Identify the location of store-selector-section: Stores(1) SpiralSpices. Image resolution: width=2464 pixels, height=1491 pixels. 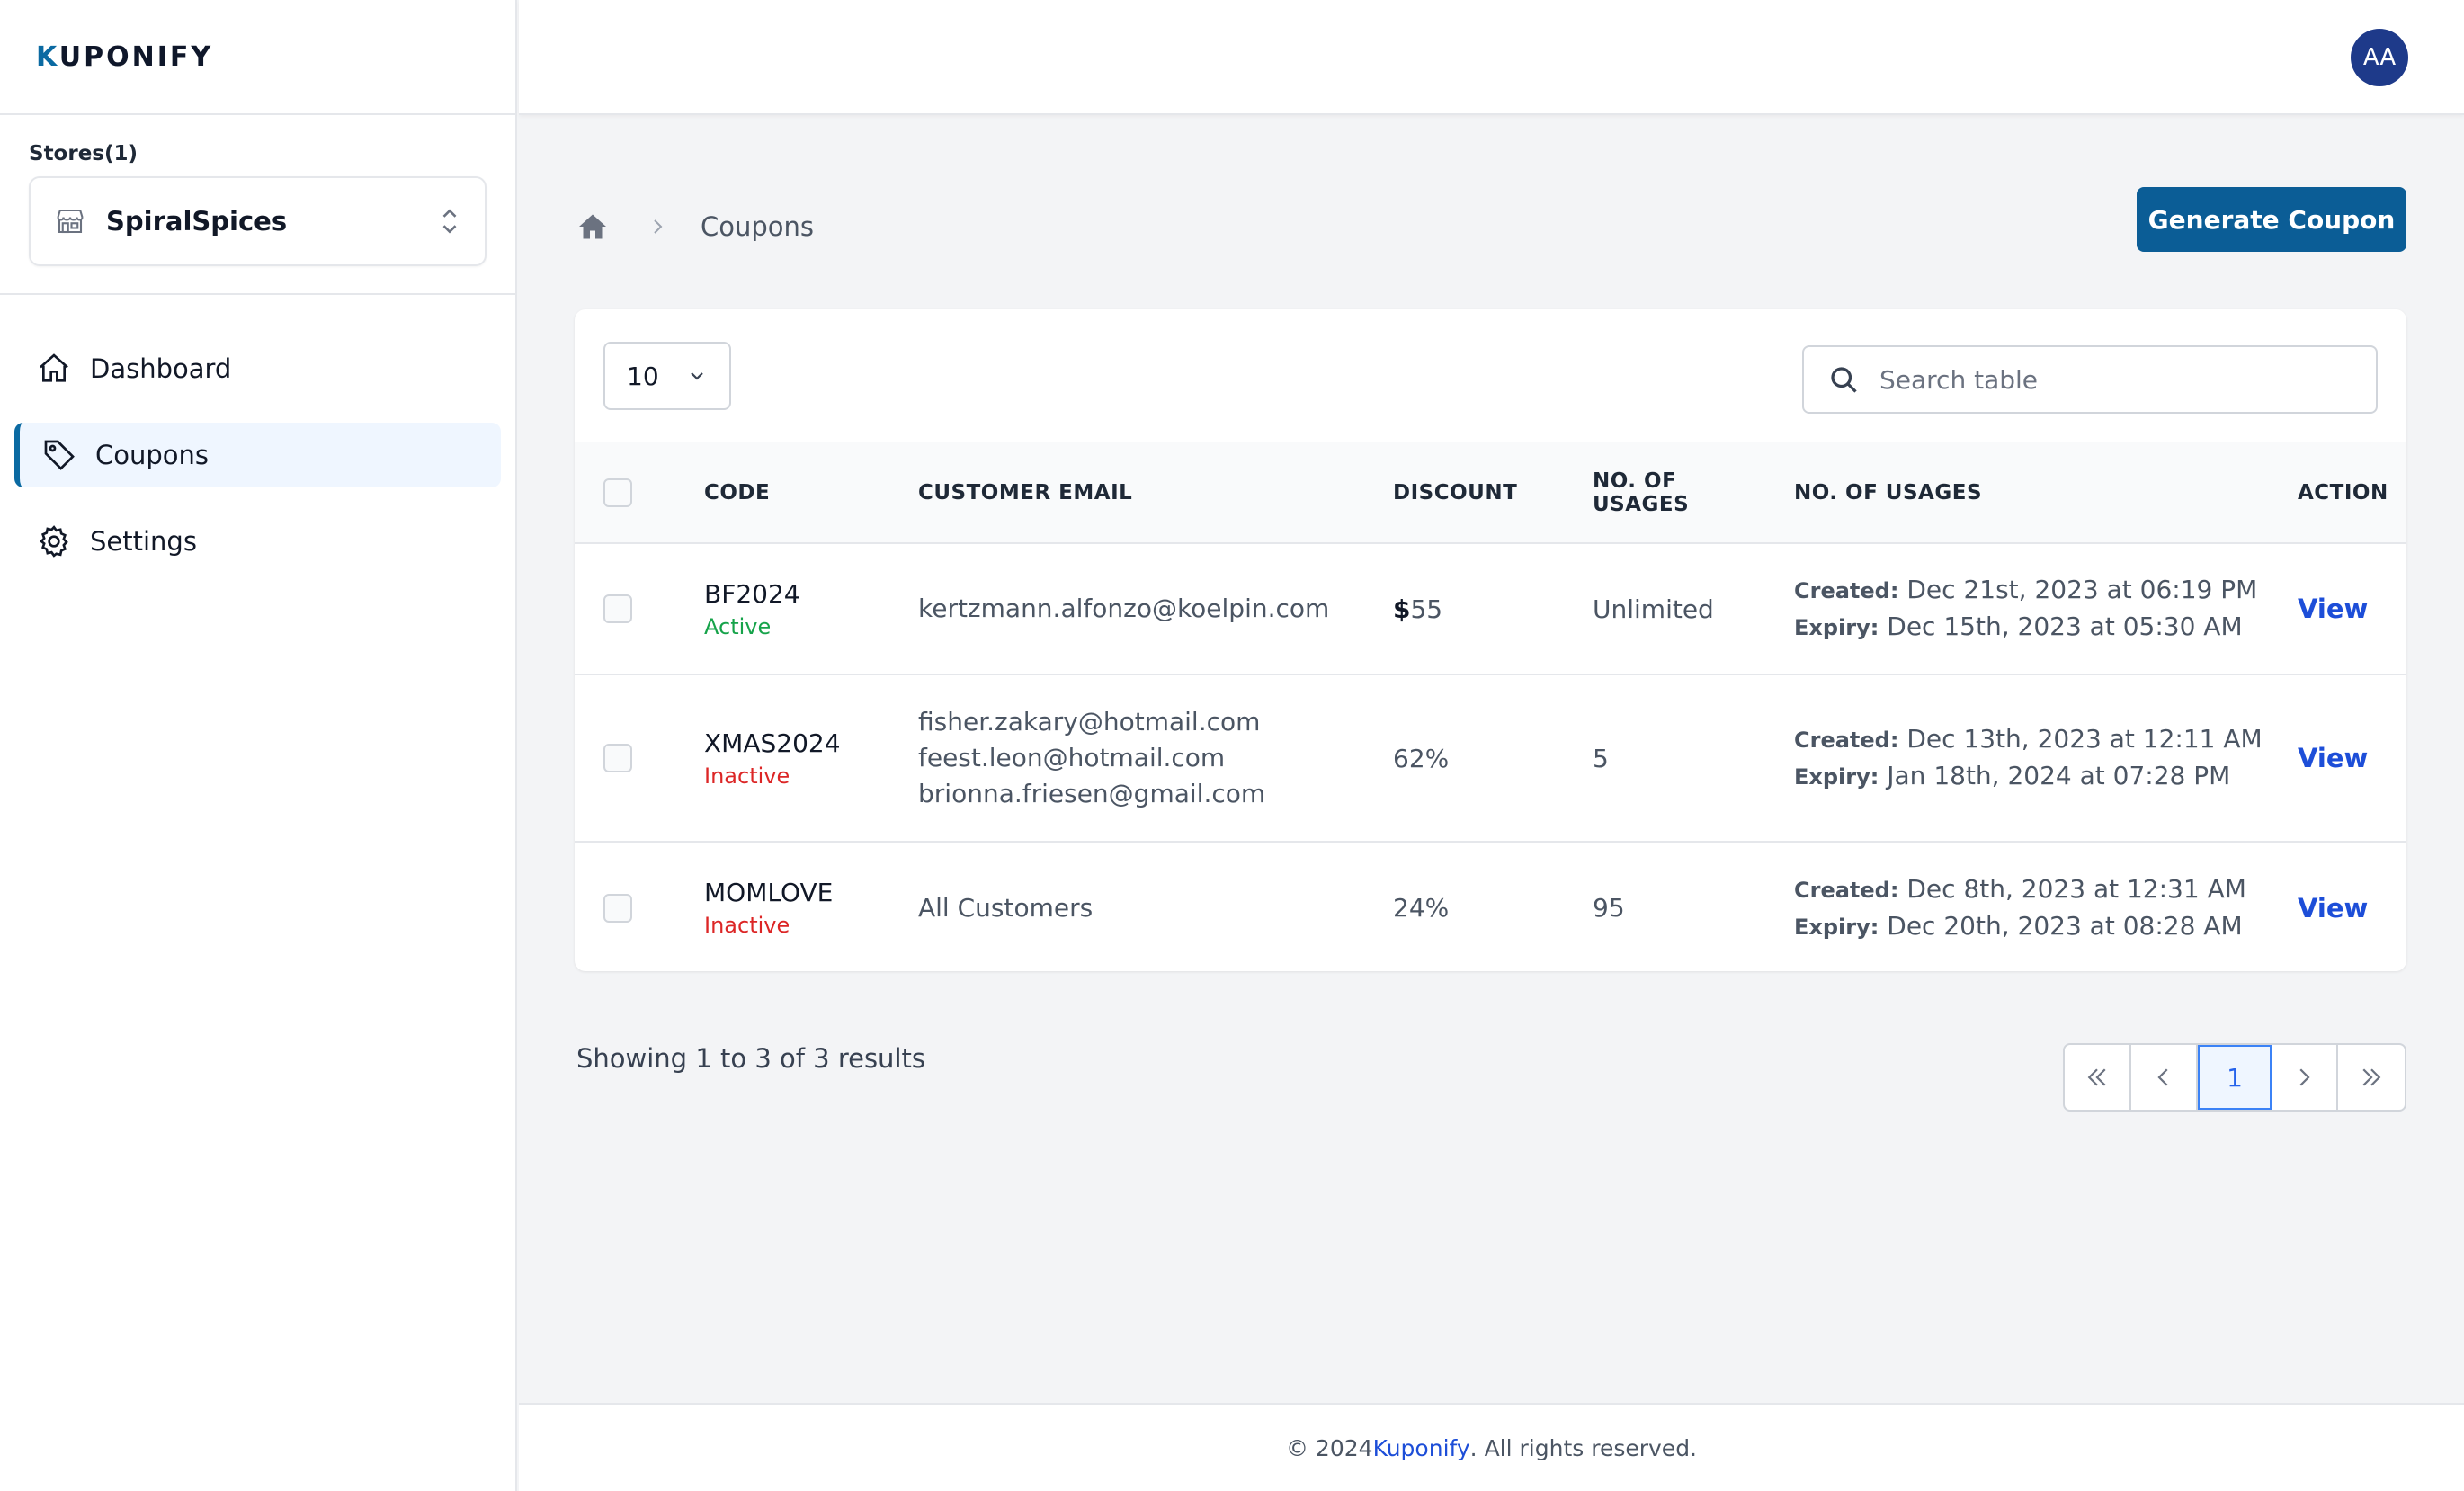
(257, 205).